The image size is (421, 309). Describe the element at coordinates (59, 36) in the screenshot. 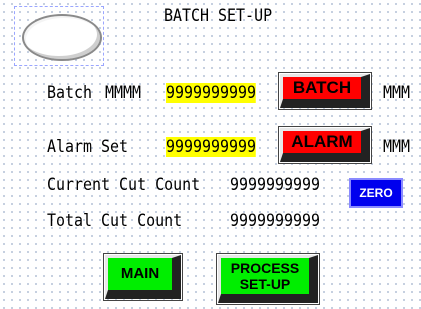

I see `round-indicator-frame` at that location.